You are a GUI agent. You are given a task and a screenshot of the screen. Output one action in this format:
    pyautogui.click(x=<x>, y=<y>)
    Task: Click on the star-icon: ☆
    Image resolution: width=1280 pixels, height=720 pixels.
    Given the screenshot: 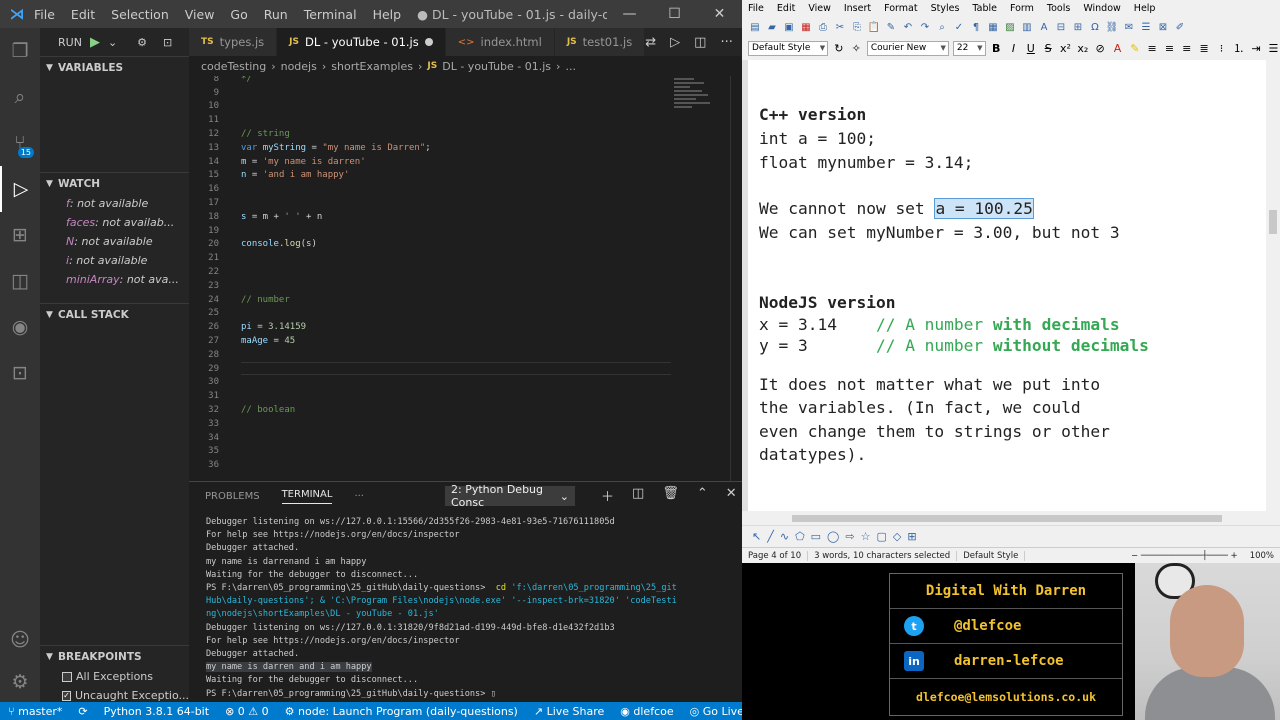 What is the action you would take?
    pyautogui.click(x=866, y=536)
    